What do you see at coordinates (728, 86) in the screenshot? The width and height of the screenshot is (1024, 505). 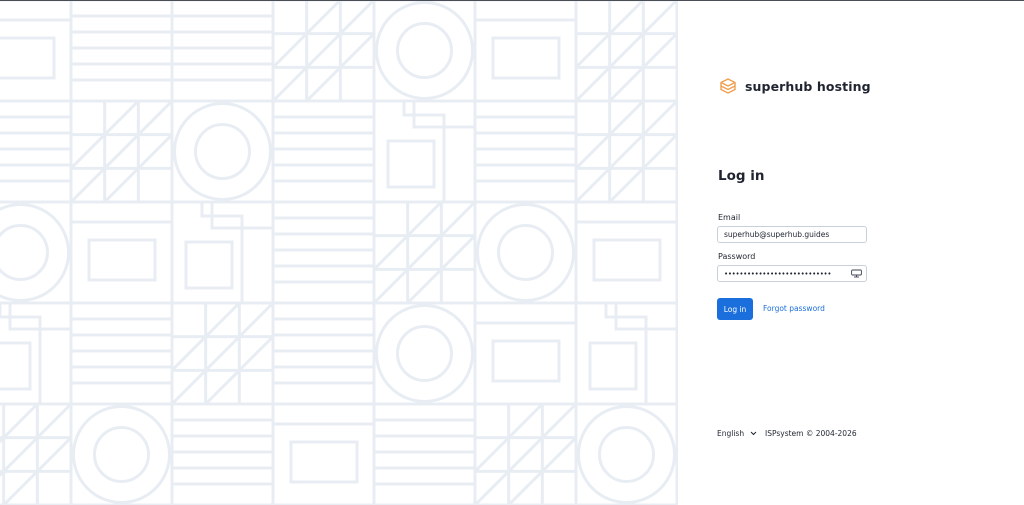 I see `server-stack-icon` at bounding box center [728, 86].